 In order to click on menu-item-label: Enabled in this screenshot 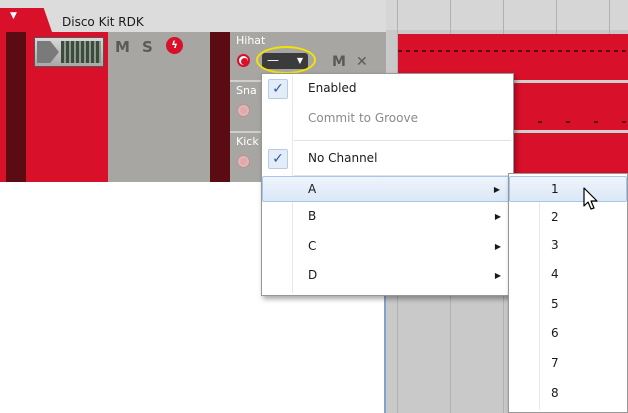, I will do `click(332, 88)`.